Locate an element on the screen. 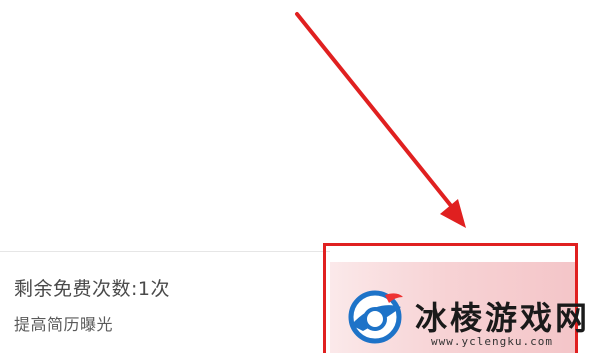  remaining-free-count-label: 剩余免费次数:1次 is located at coordinates (92, 289).